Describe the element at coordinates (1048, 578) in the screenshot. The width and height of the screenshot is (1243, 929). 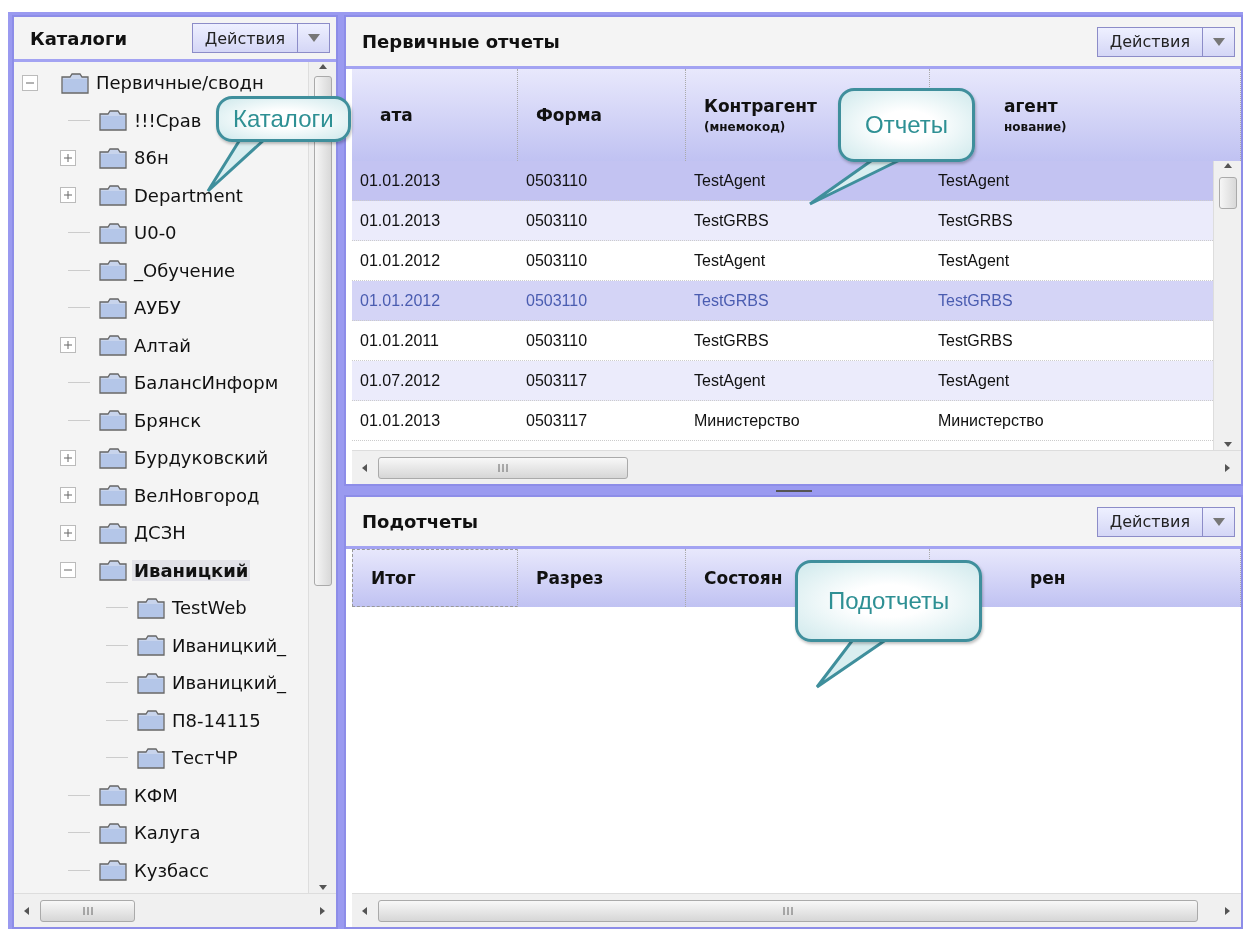
I see `column-header: рен` at that location.